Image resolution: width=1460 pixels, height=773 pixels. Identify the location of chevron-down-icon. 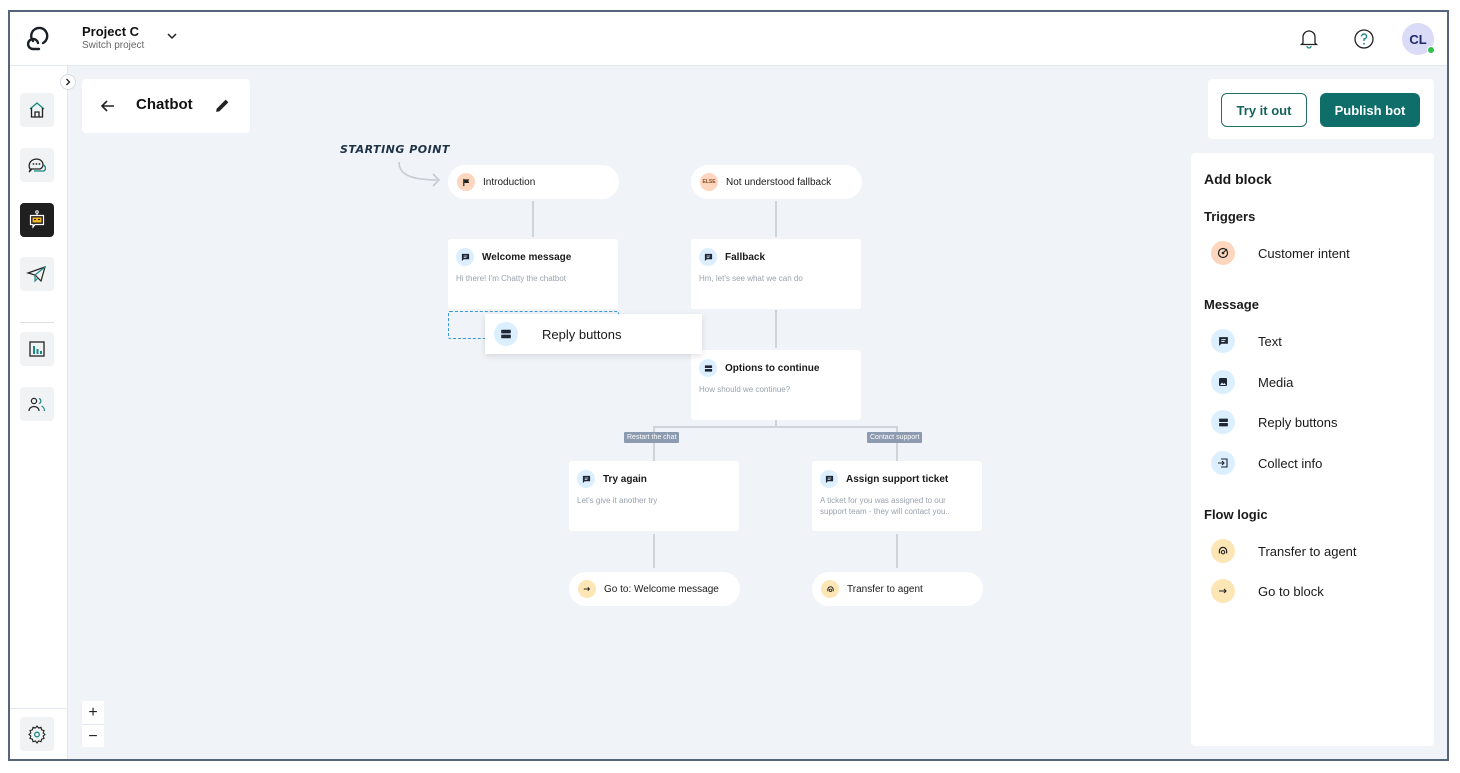
(172, 36).